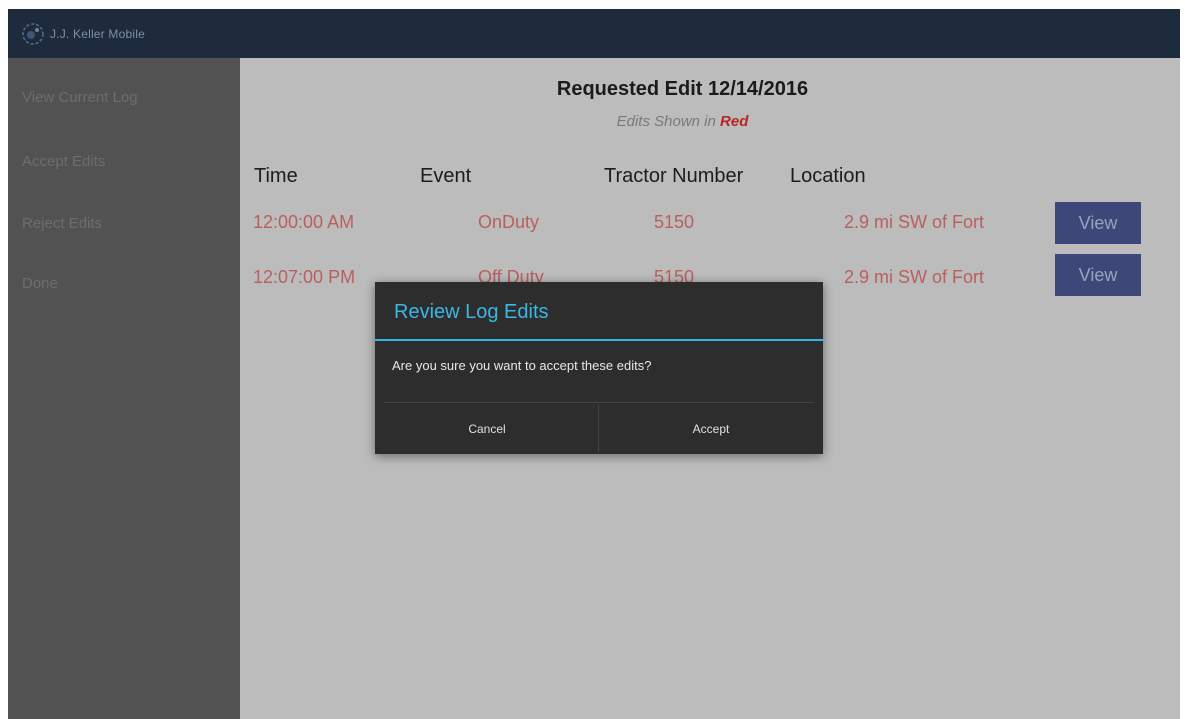 Image resolution: width=1185 pixels, height=719 pixels. Describe the element at coordinates (33, 34) in the screenshot. I see `globe-icon` at that location.